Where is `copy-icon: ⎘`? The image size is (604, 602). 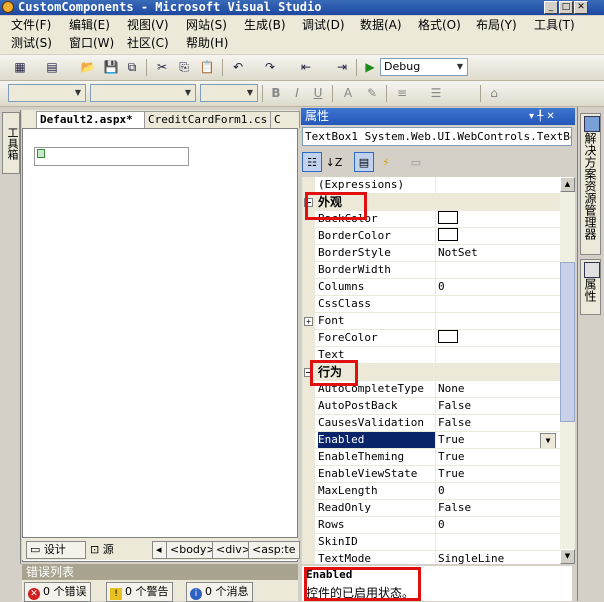
copy-icon: ⎘ is located at coordinates (184, 67).